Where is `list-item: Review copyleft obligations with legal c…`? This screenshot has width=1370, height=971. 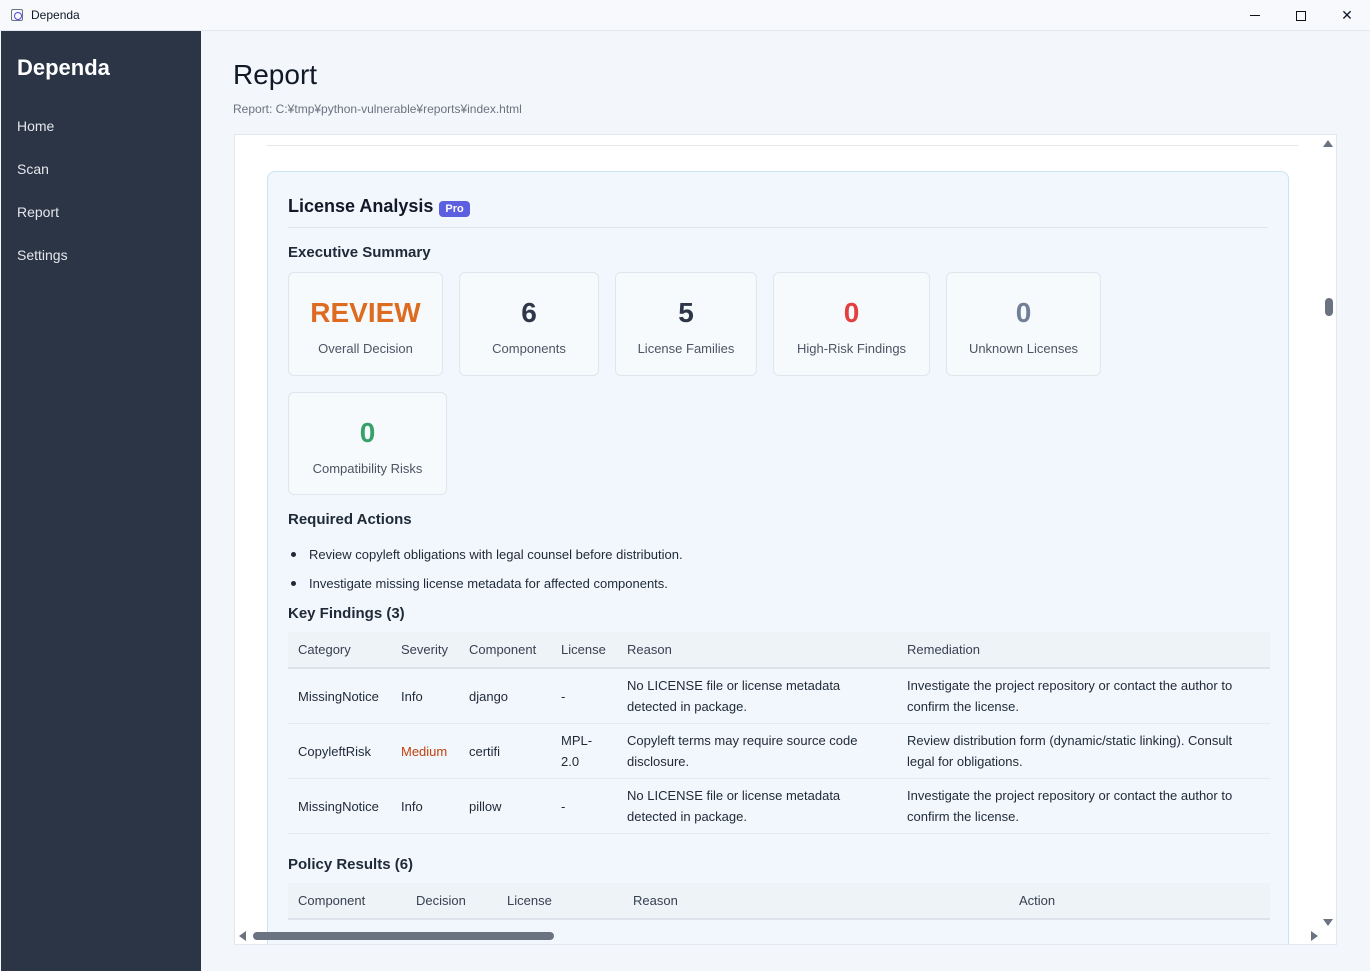 list-item: Review copyleft obligations with legal c… is located at coordinates (485, 554).